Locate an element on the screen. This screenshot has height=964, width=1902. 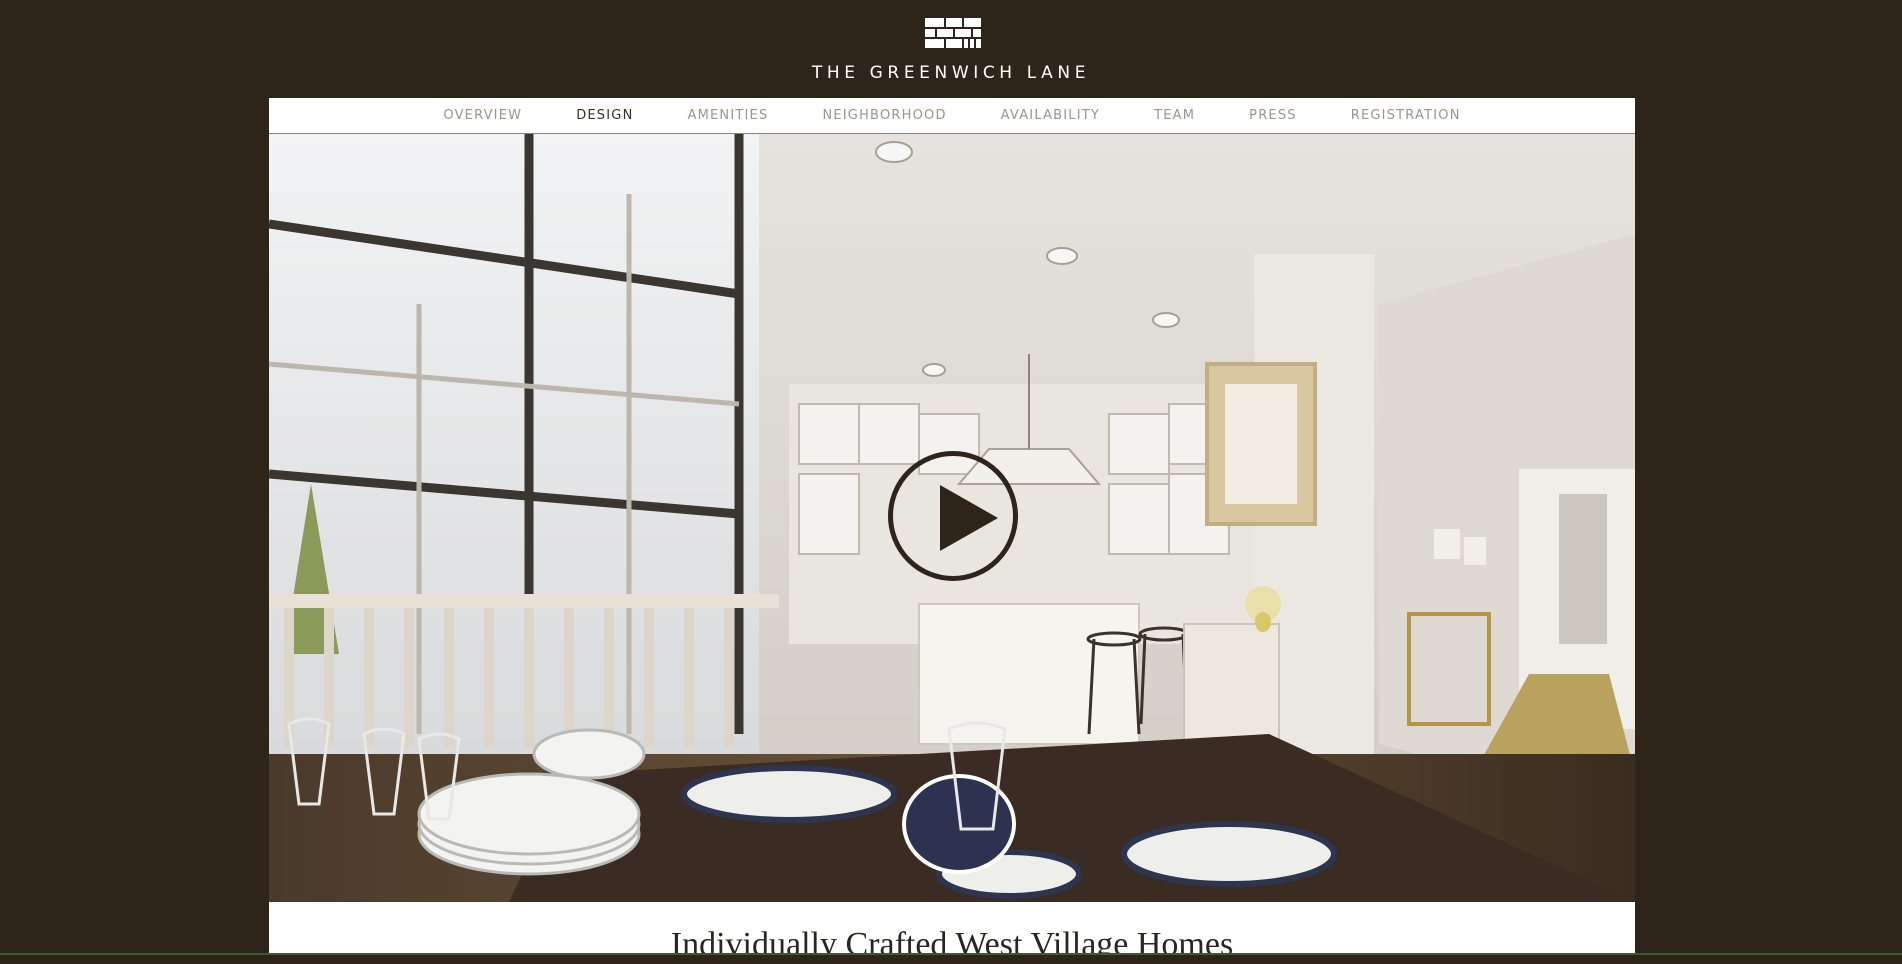
nav-item-neighborhood: NEIGHBORHOOD is located at coordinates (884, 115).